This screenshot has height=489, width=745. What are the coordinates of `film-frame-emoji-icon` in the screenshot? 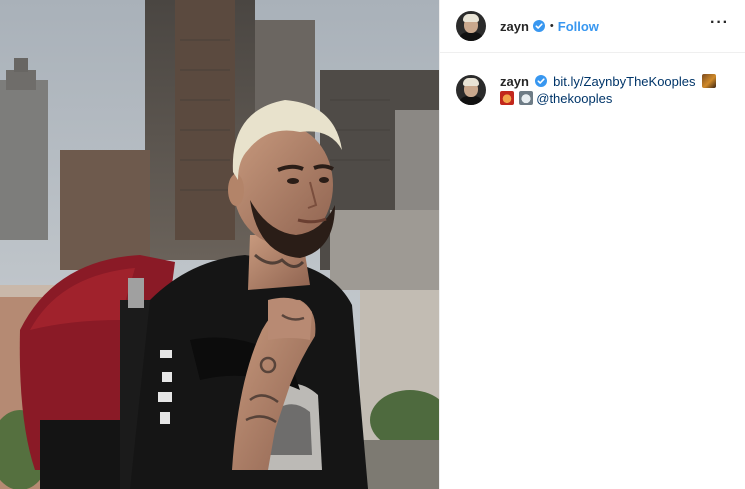 It's located at (709, 81).